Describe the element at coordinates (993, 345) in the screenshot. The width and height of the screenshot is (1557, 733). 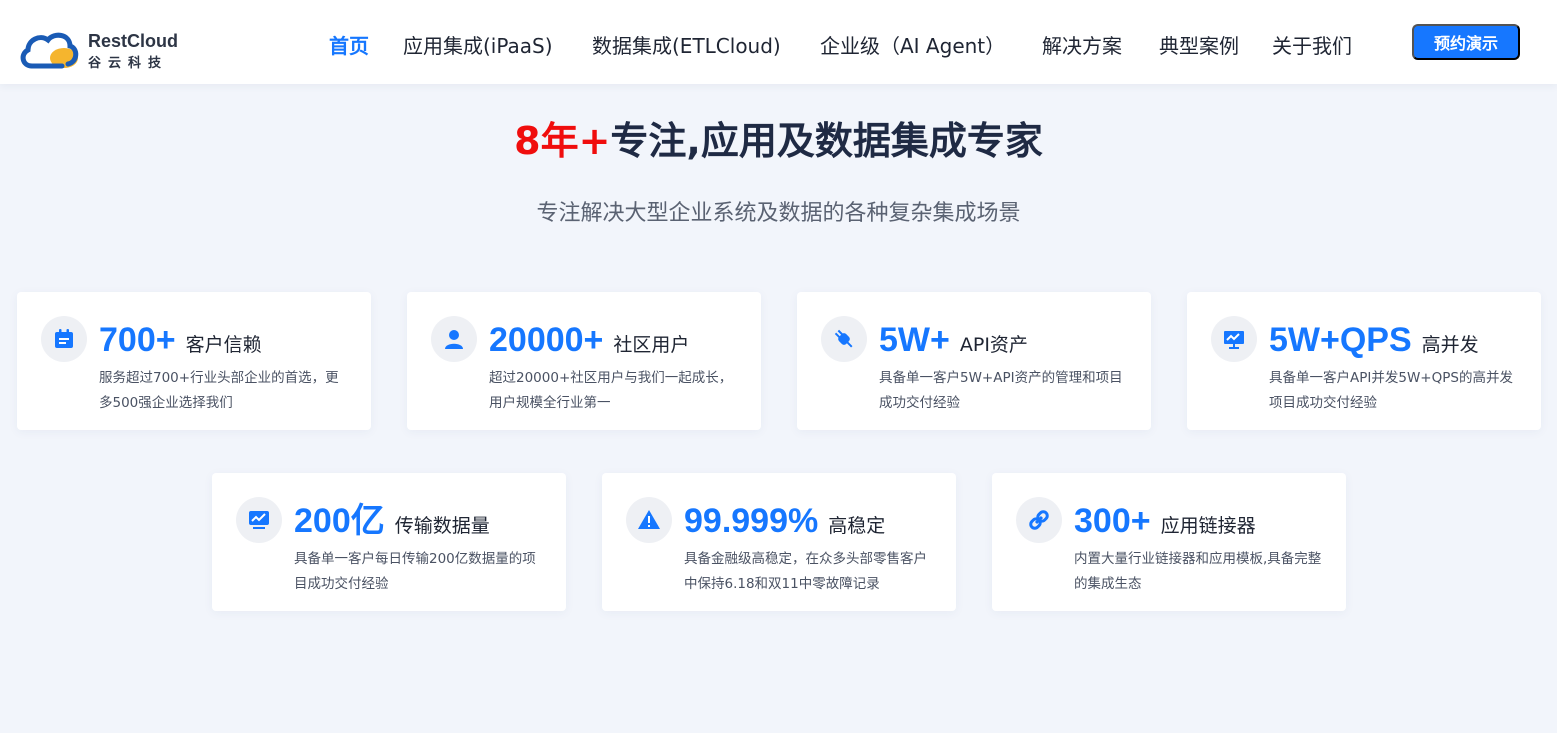
I see `stat-label: API资产` at that location.